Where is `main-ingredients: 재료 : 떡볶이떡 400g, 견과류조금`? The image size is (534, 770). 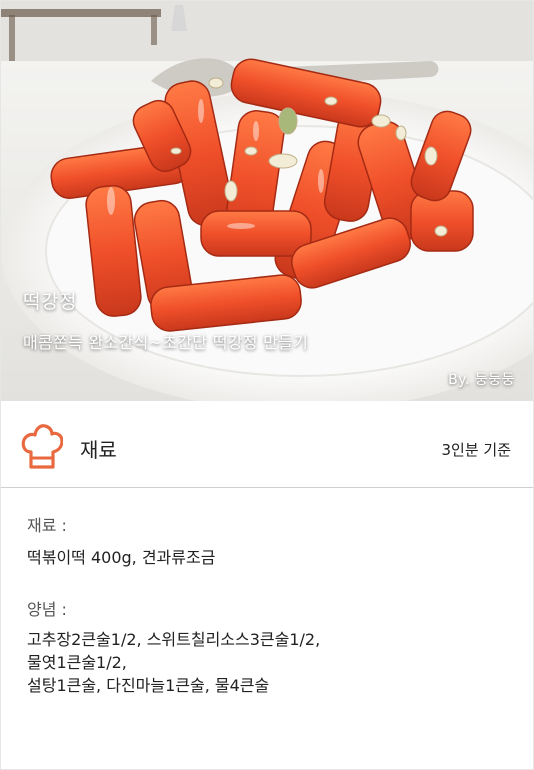
main-ingredients: 재료 : 떡볶이떡 400g, 견과류조금 is located at coordinates (121, 542).